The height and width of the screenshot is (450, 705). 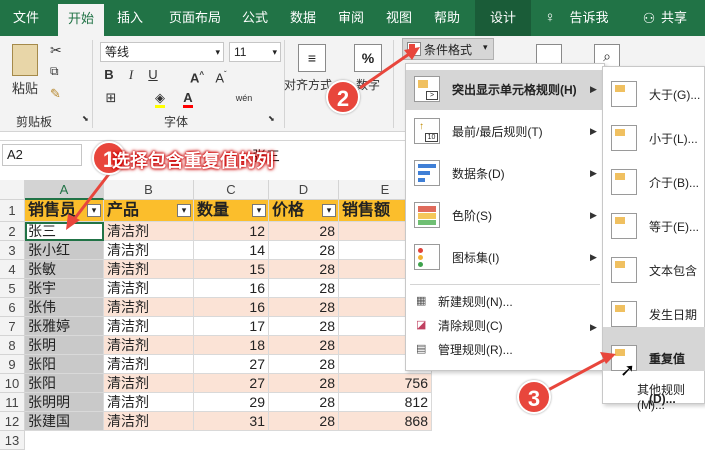 I want to click on arrowhead-step2, so click(x=412, y=53).